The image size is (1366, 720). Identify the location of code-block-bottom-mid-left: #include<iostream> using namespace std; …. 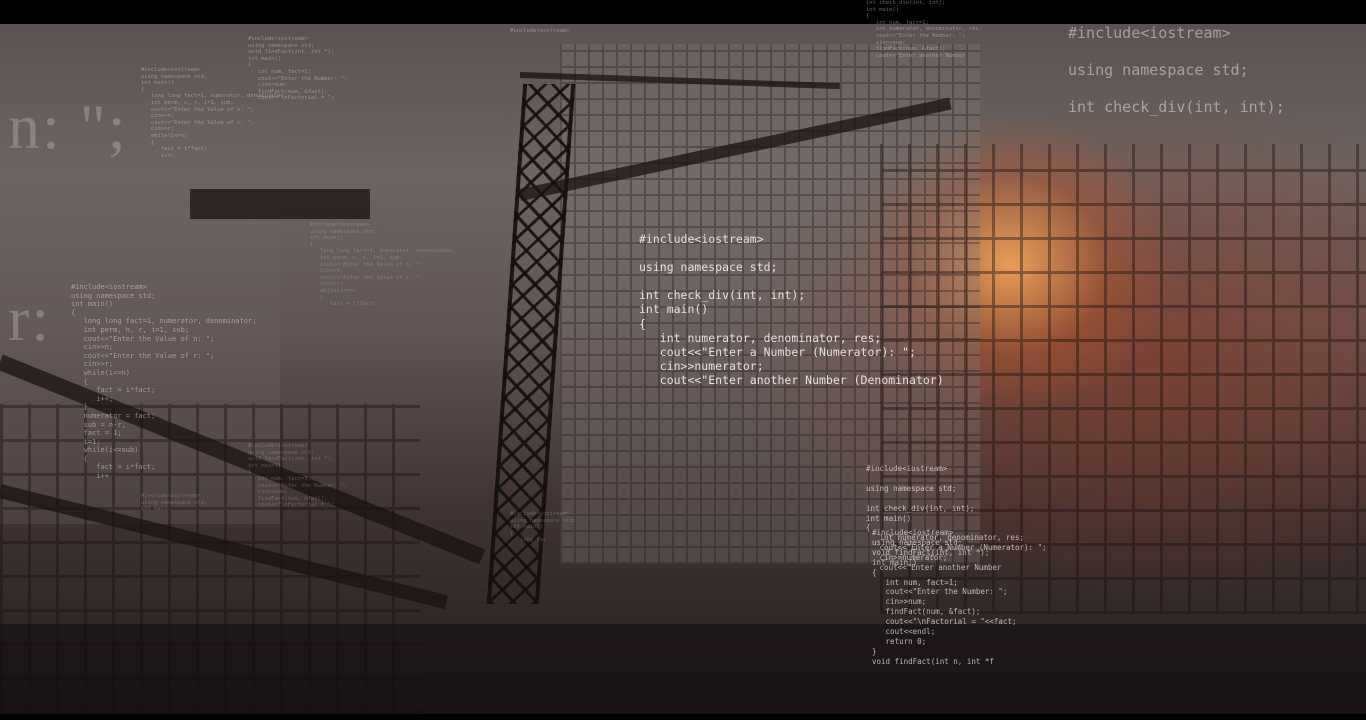
(298, 476).